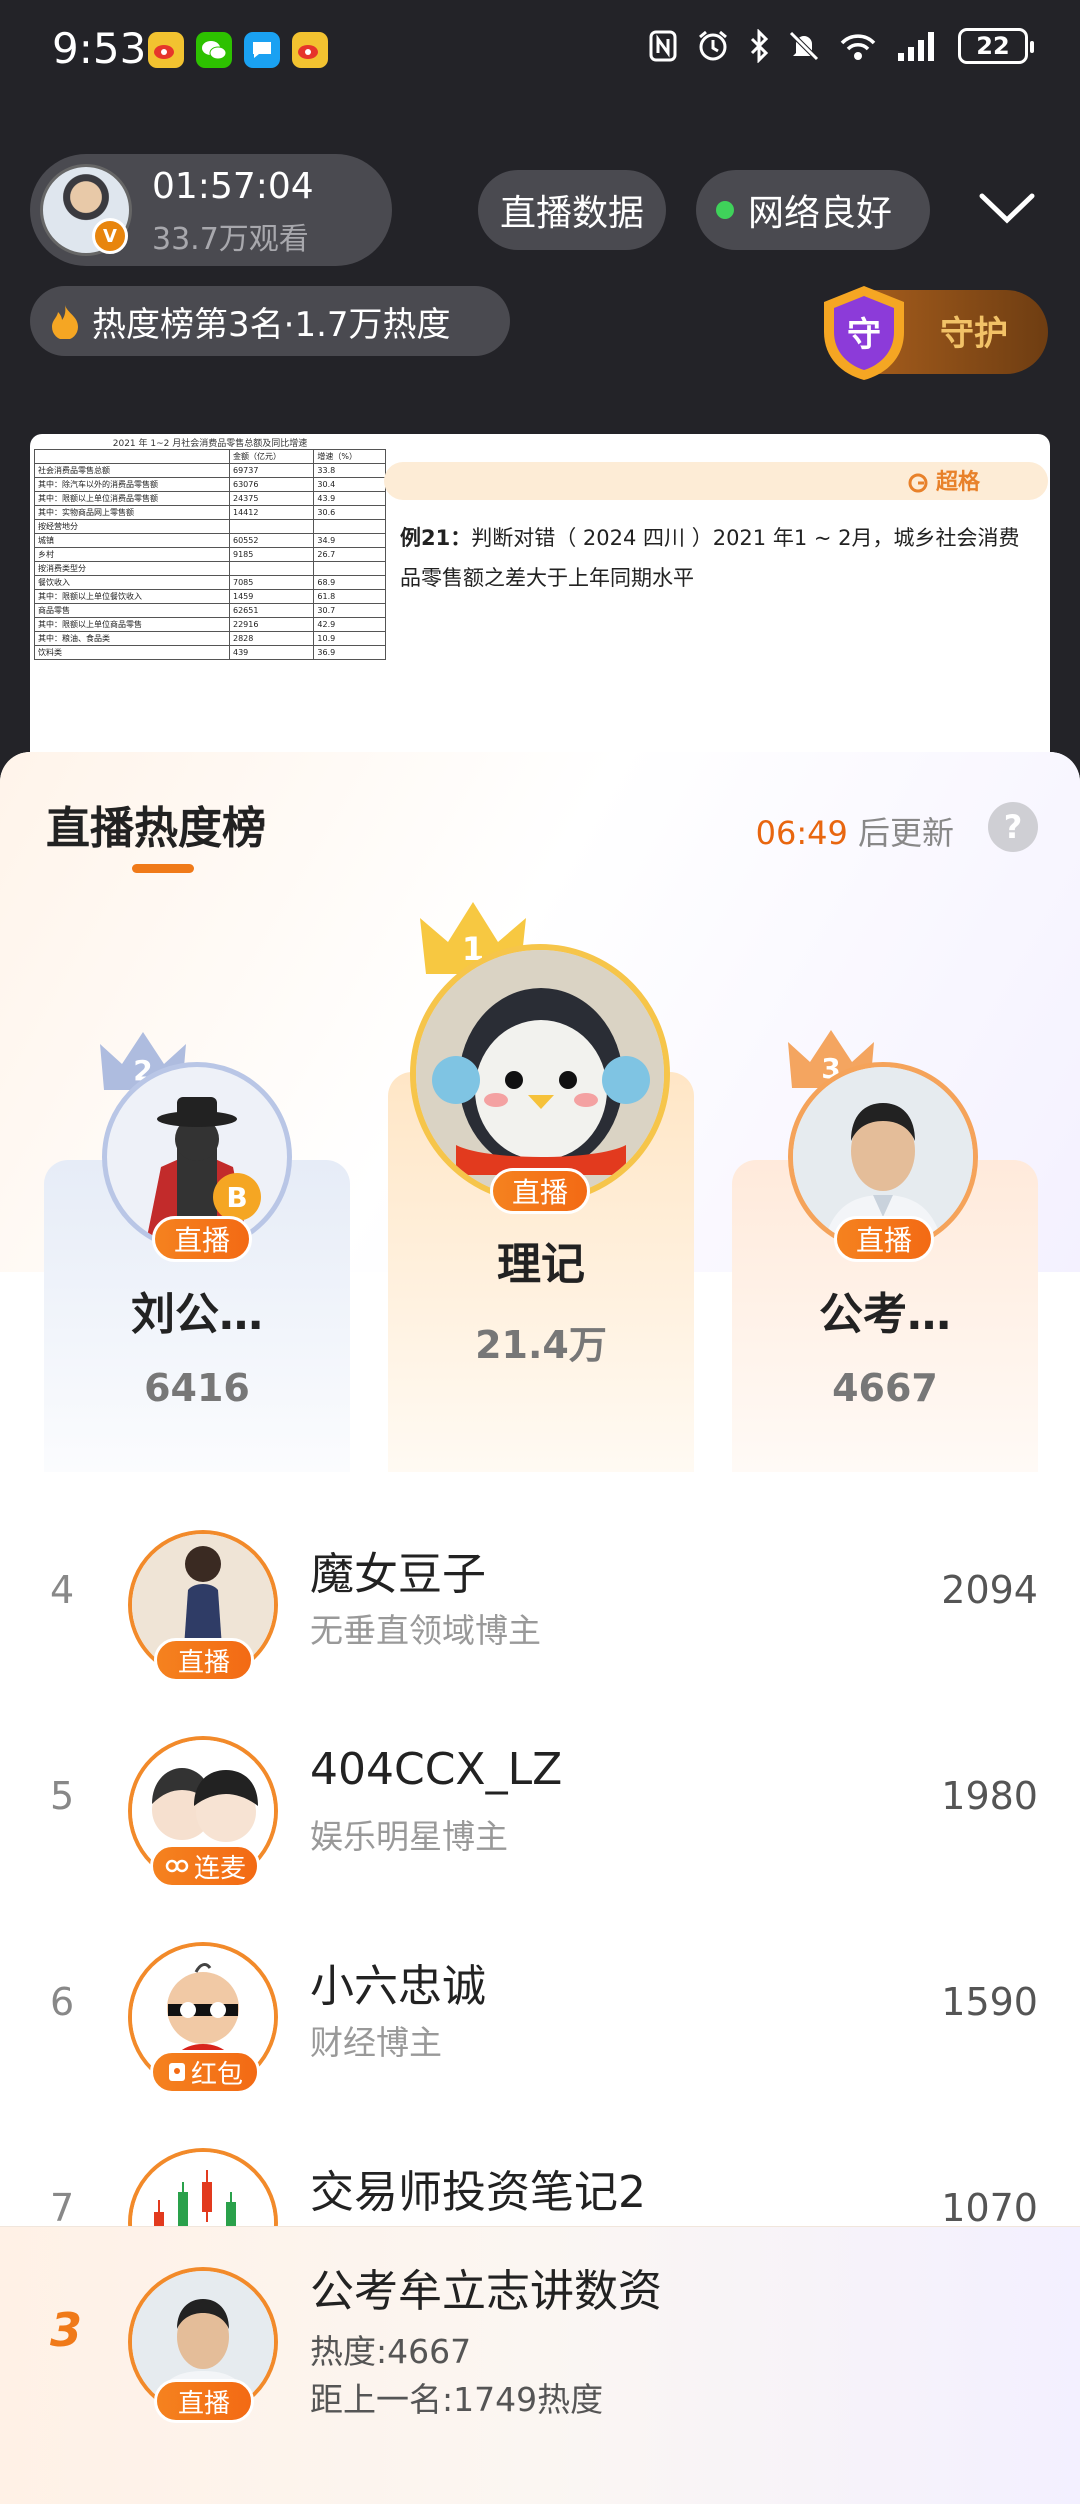  Describe the element at coordinates (989, 2208) in the screenshot. I see `row-score: 1070` at that location.